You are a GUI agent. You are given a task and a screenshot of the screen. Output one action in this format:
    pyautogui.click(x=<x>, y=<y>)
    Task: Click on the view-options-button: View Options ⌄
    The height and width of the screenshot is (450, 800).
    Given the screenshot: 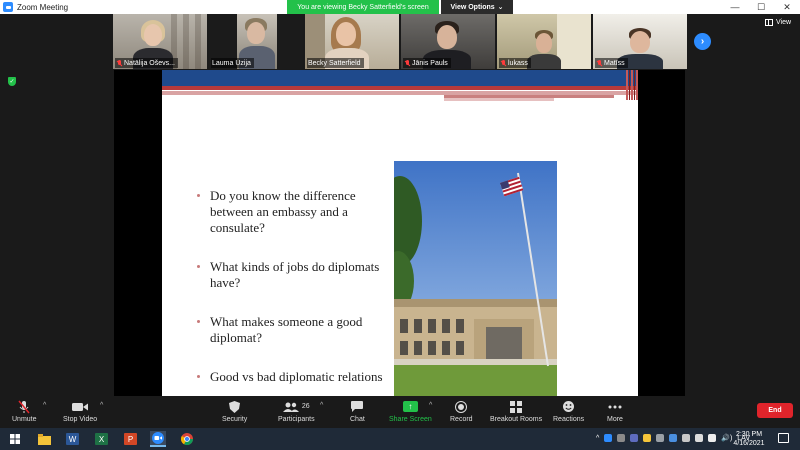 What is the action you would take?
    pyautogui.click(x=477, y=7)
    